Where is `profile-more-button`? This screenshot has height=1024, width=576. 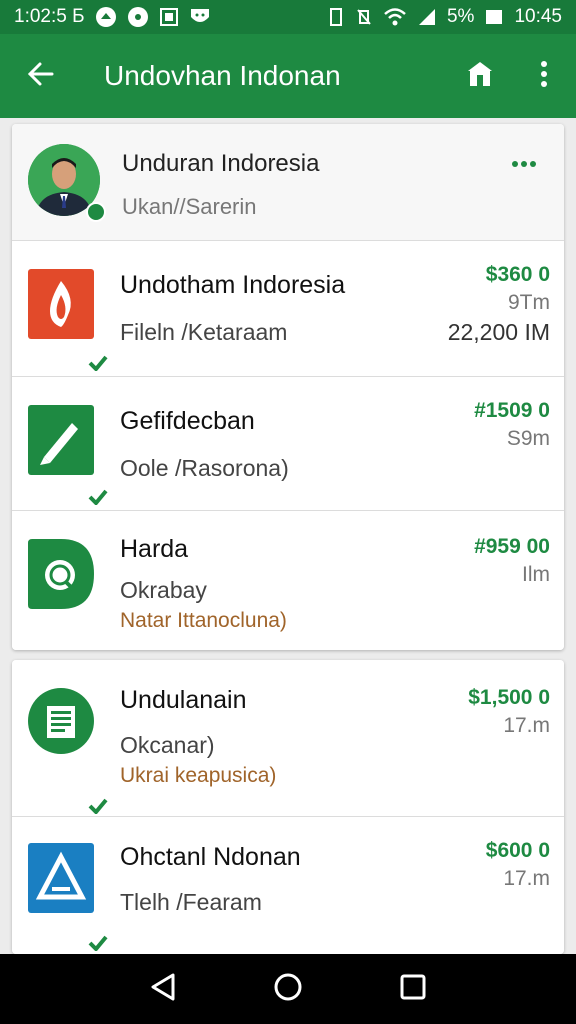
profile-more-button is located at coordinates (524, 164).